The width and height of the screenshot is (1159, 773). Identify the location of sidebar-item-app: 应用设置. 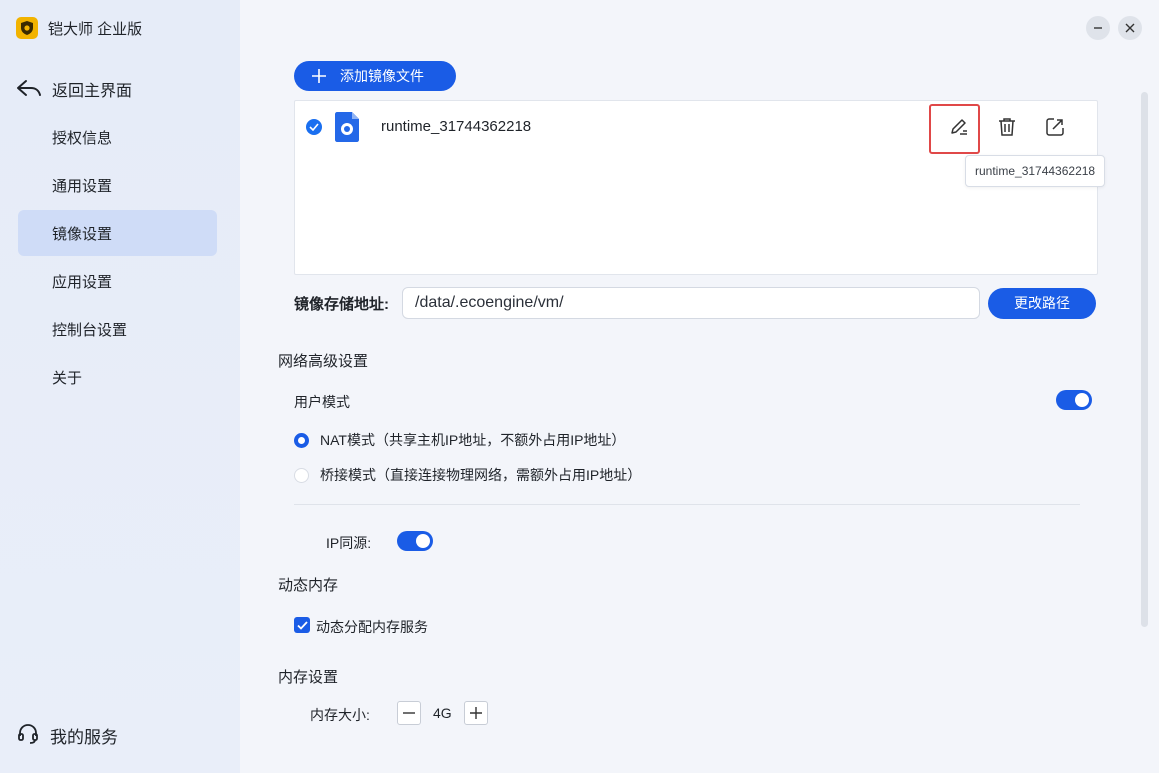
(117, 281).